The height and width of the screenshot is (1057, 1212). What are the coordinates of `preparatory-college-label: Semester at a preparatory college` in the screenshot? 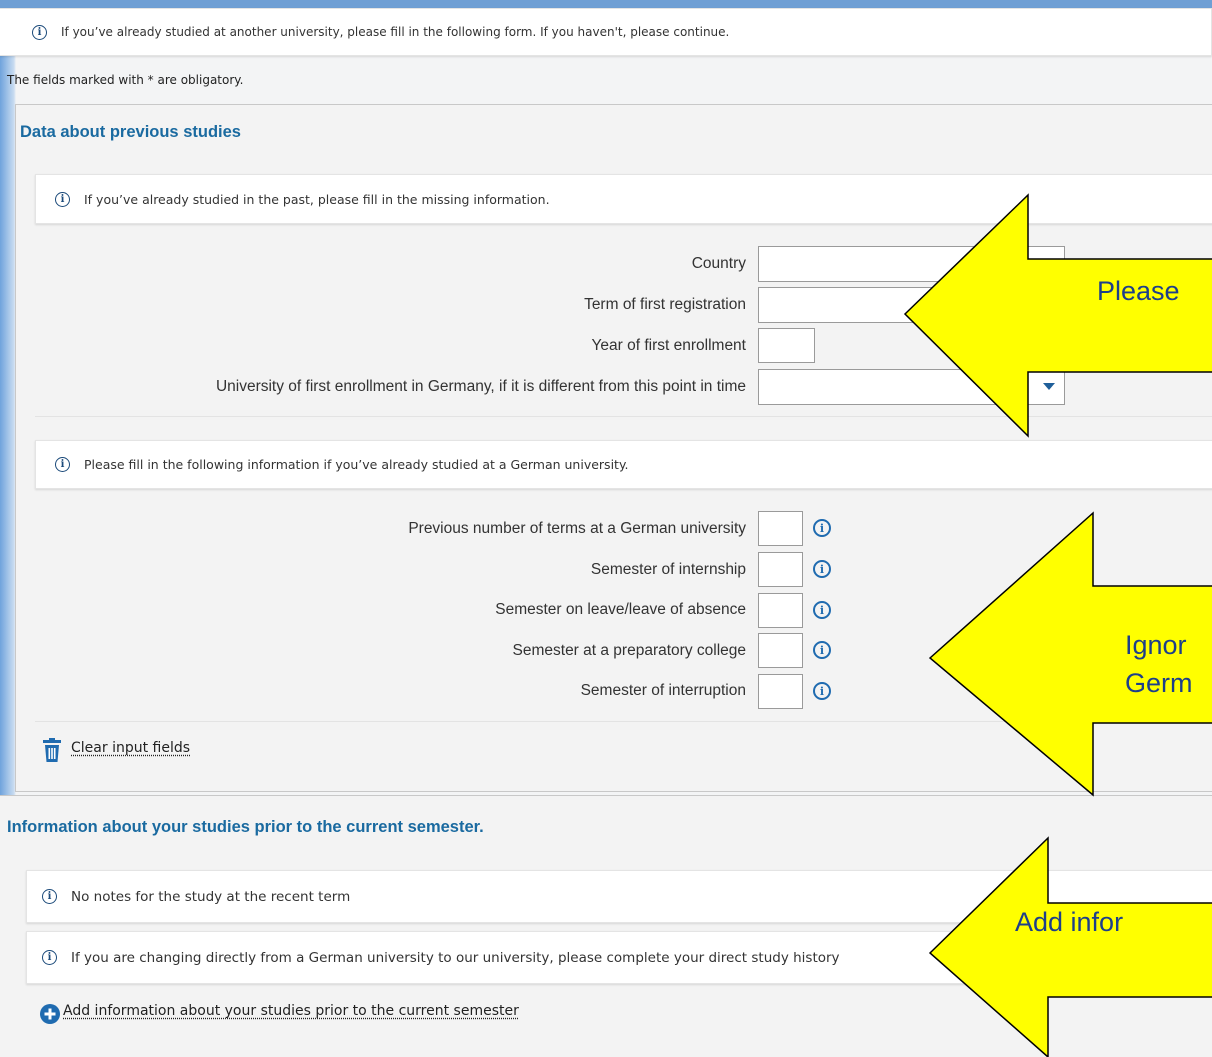 It's located at (629, 650).